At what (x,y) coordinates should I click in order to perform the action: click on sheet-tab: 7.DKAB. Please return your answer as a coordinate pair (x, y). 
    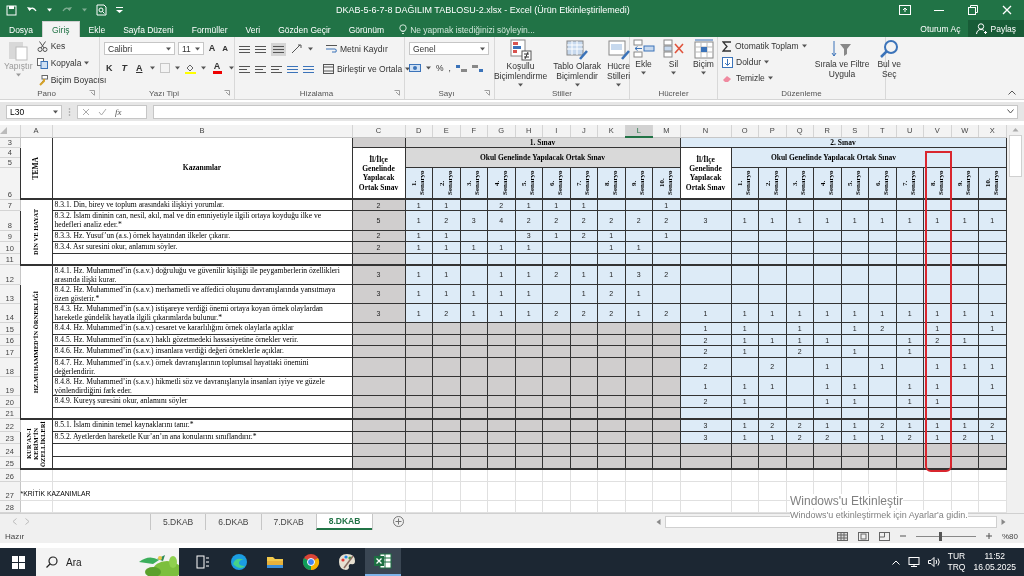
    Looking at the image, I should click on (288, 521).